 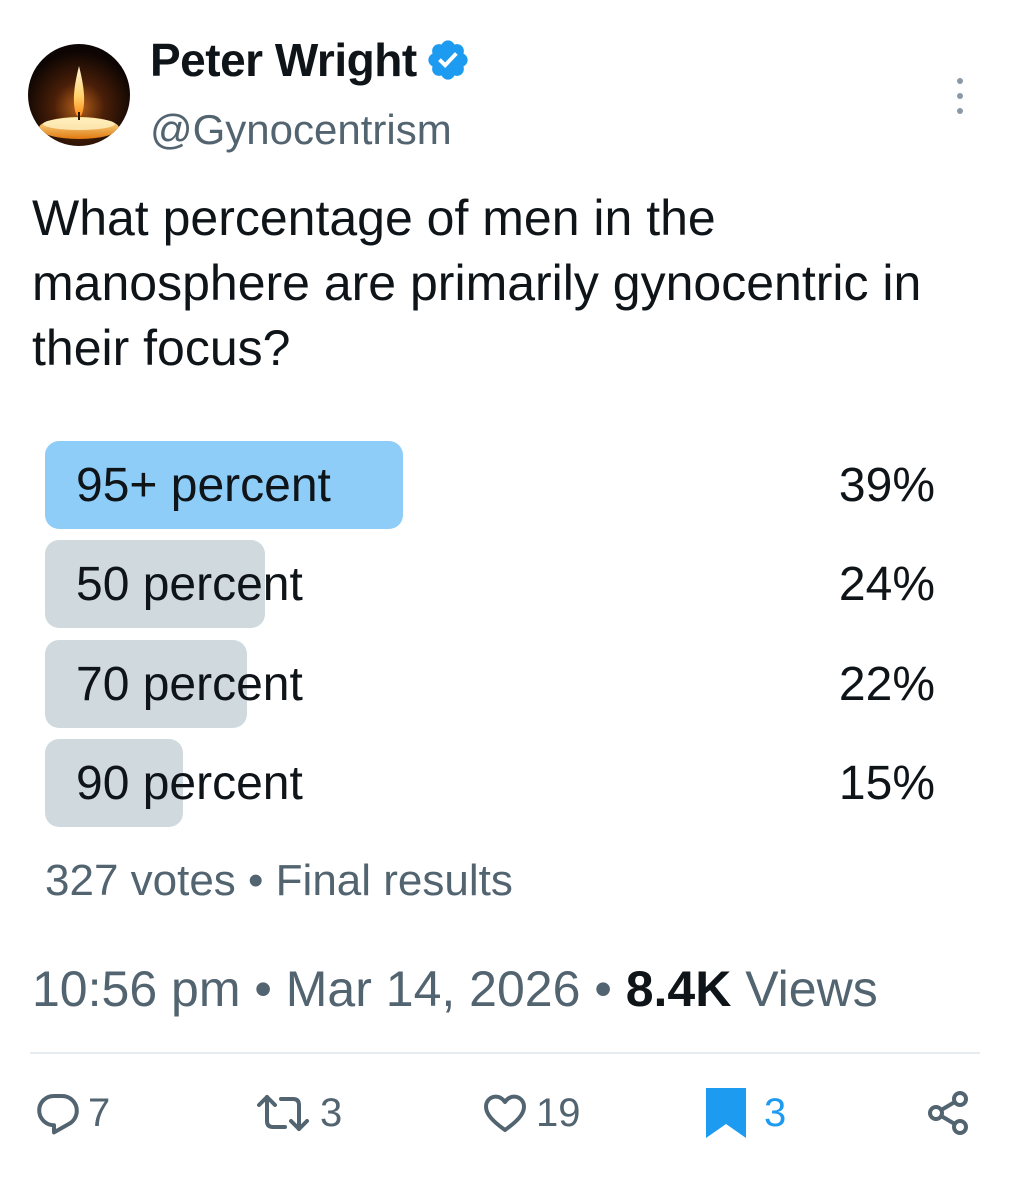 I want to click on poll-option-label: 50 percent, so click(x=189, y=584).